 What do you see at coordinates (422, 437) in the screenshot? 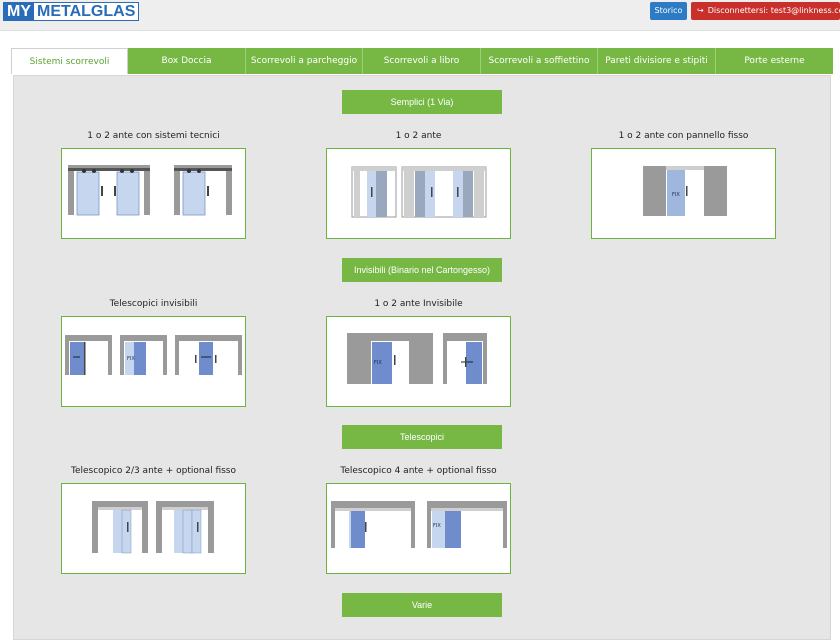
I see `section-telescopici-button: Telescopici` at bounding box center [422, 437].